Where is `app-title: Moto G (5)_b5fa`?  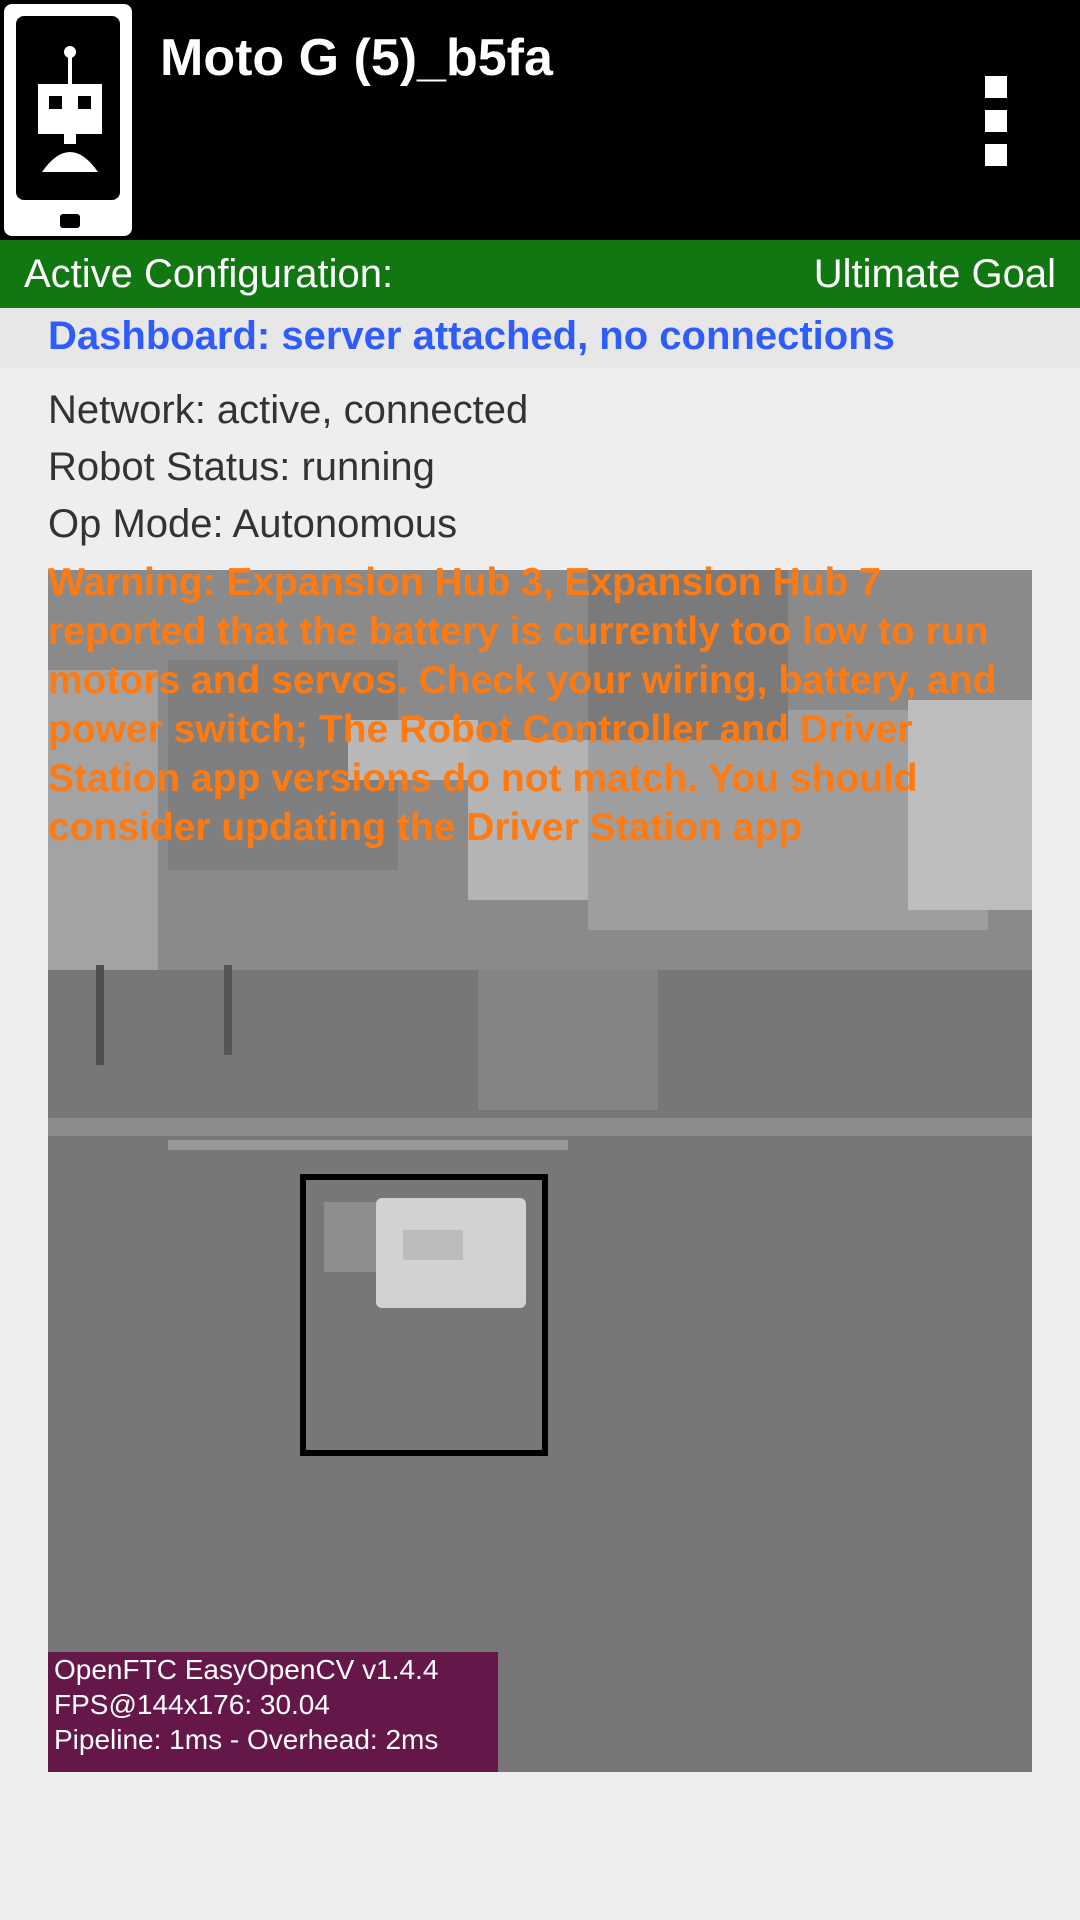 app-title: Moto G (5)_b5fa is located at coordinates (356, 58).